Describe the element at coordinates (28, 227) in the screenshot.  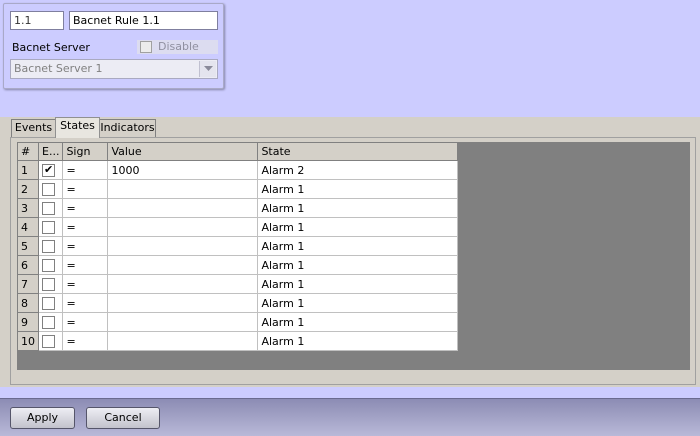
I see `row-number: 4` at that location.